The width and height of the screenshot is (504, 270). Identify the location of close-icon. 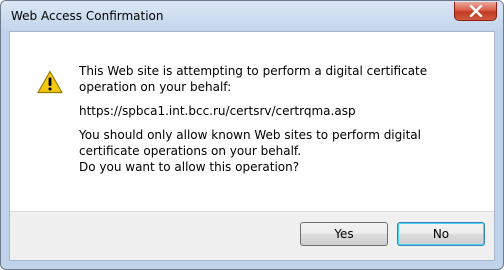
(476, 11).